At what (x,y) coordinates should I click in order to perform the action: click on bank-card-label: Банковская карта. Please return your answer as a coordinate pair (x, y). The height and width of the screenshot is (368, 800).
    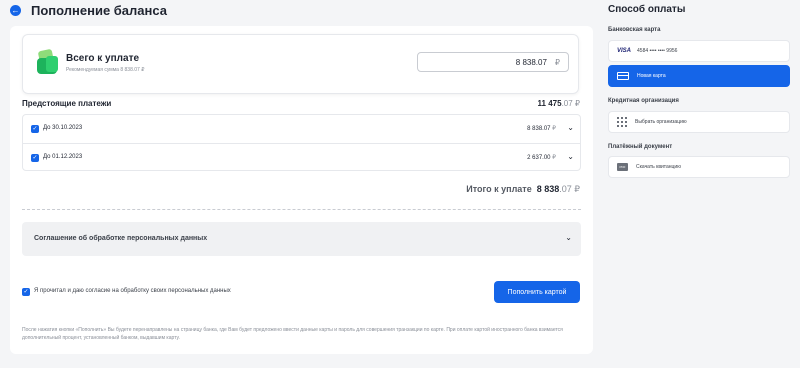
    Looking at the image, I should click on (634, 30).